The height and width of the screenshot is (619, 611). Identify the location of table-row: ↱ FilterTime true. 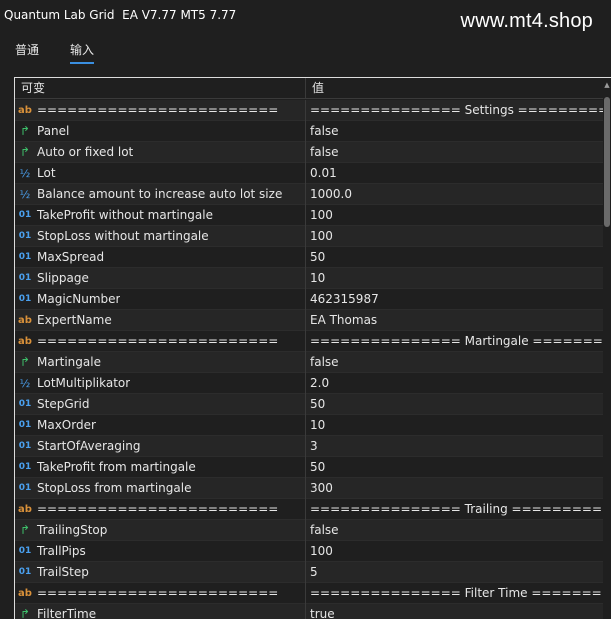
(311, 611).